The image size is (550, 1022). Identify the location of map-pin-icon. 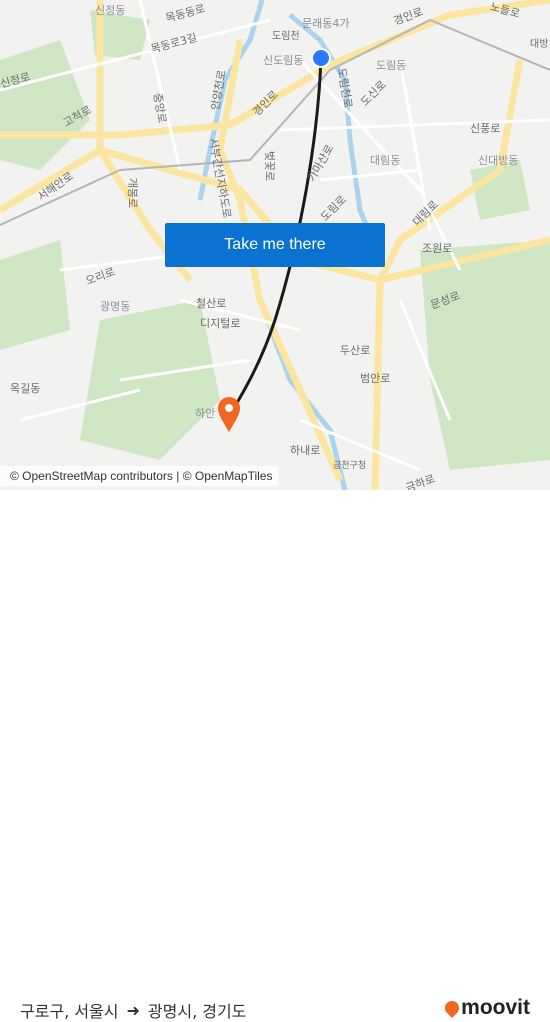
(229, 414).